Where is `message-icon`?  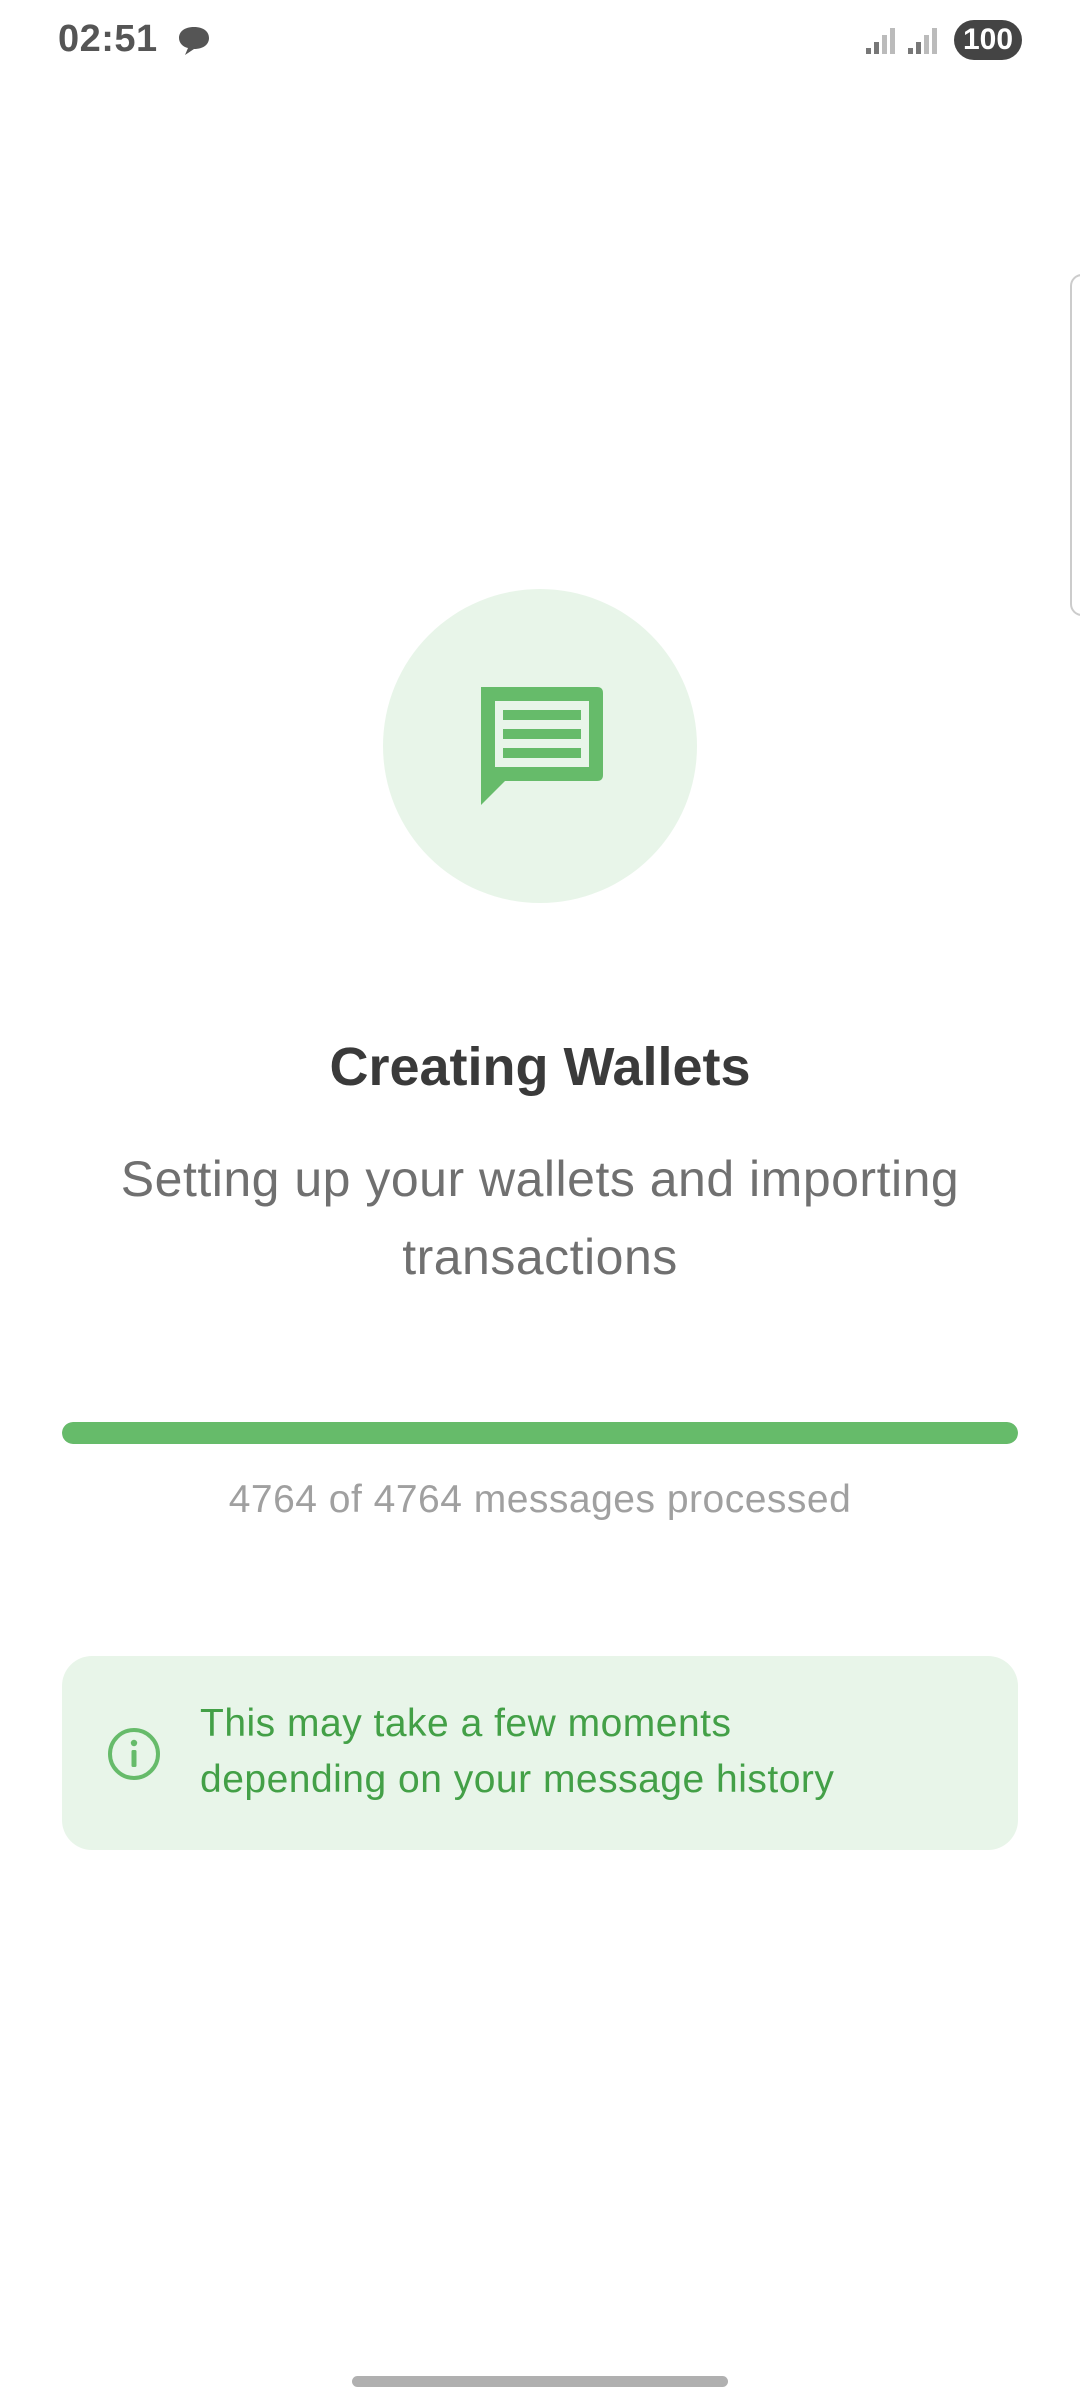
message-icon is located at coordinates (542, 746).